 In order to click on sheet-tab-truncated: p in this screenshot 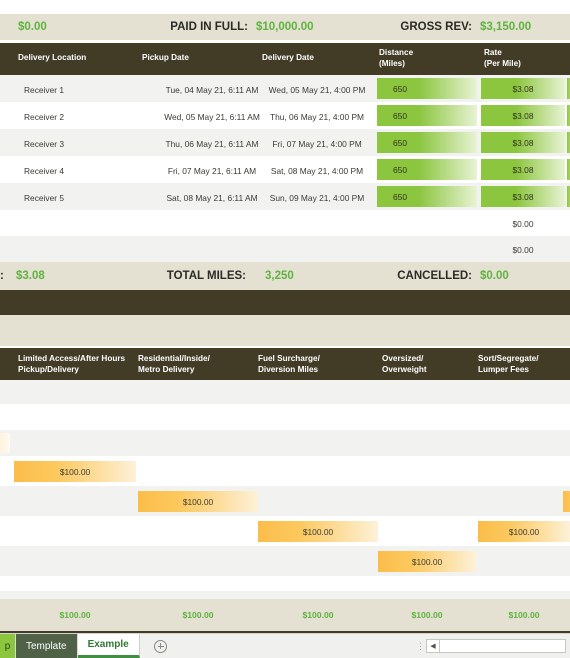, I will do `click(8, 646)`.